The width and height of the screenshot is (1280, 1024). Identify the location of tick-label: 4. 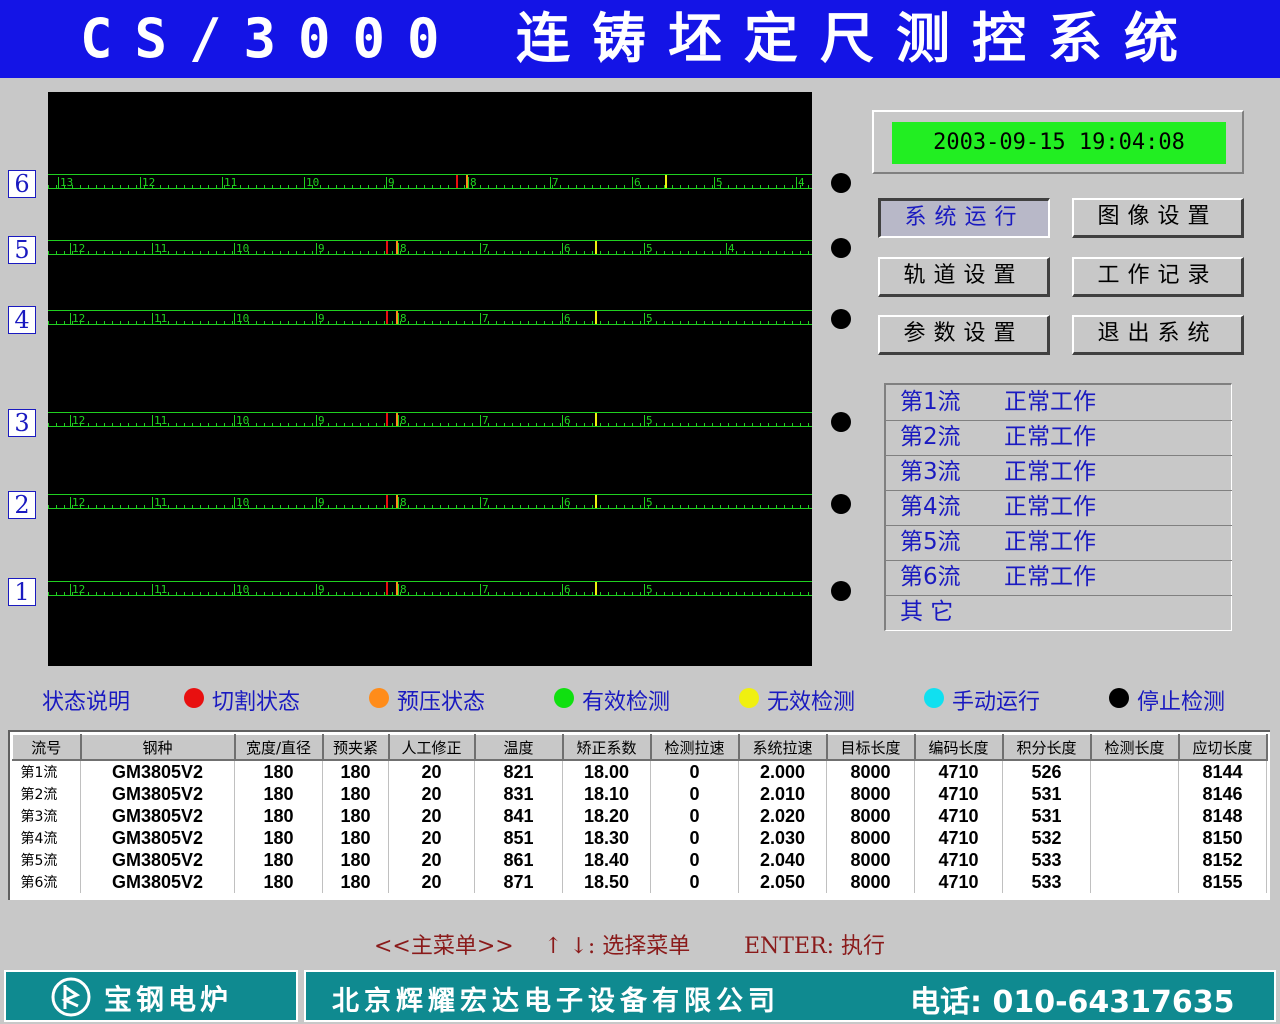
(731, 248).